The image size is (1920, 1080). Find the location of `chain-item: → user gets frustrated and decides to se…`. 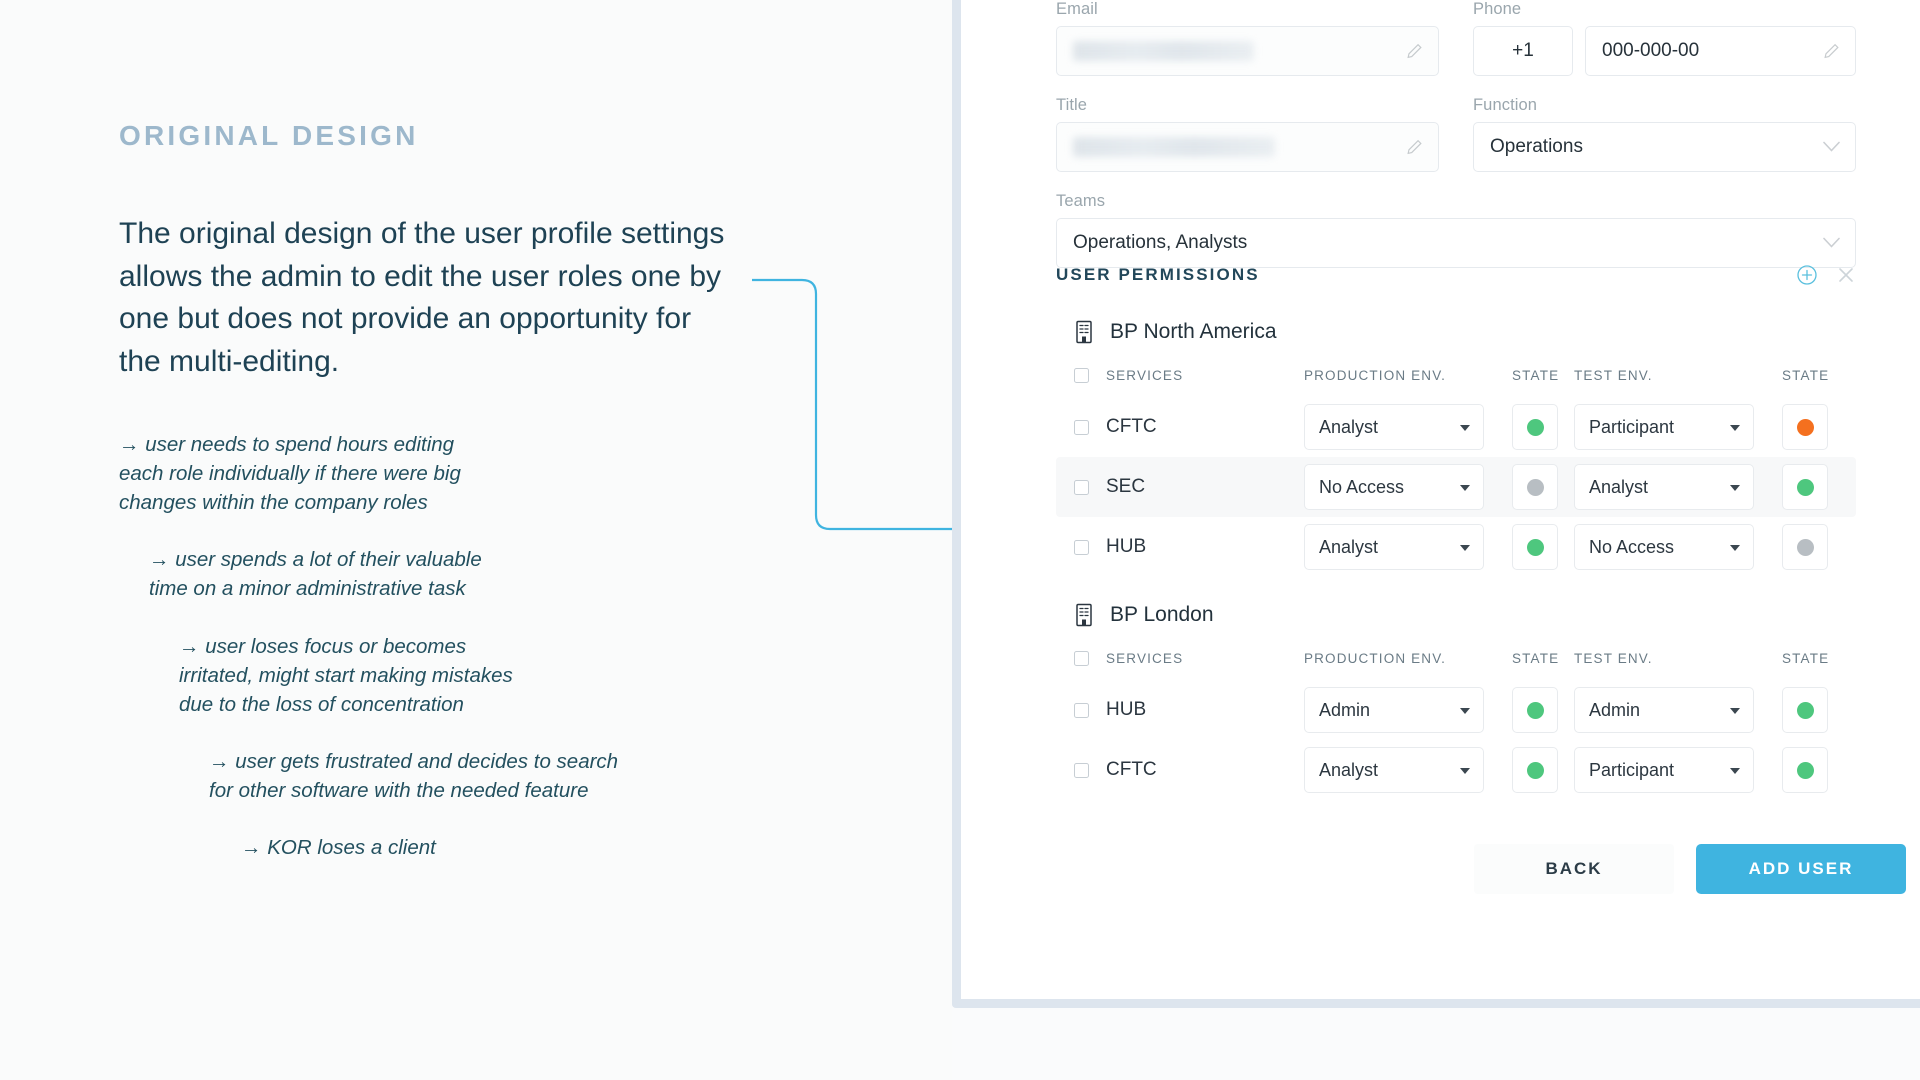

chain-item: → user gets frustrated and decides to se… is located at coordinates (414, 775).